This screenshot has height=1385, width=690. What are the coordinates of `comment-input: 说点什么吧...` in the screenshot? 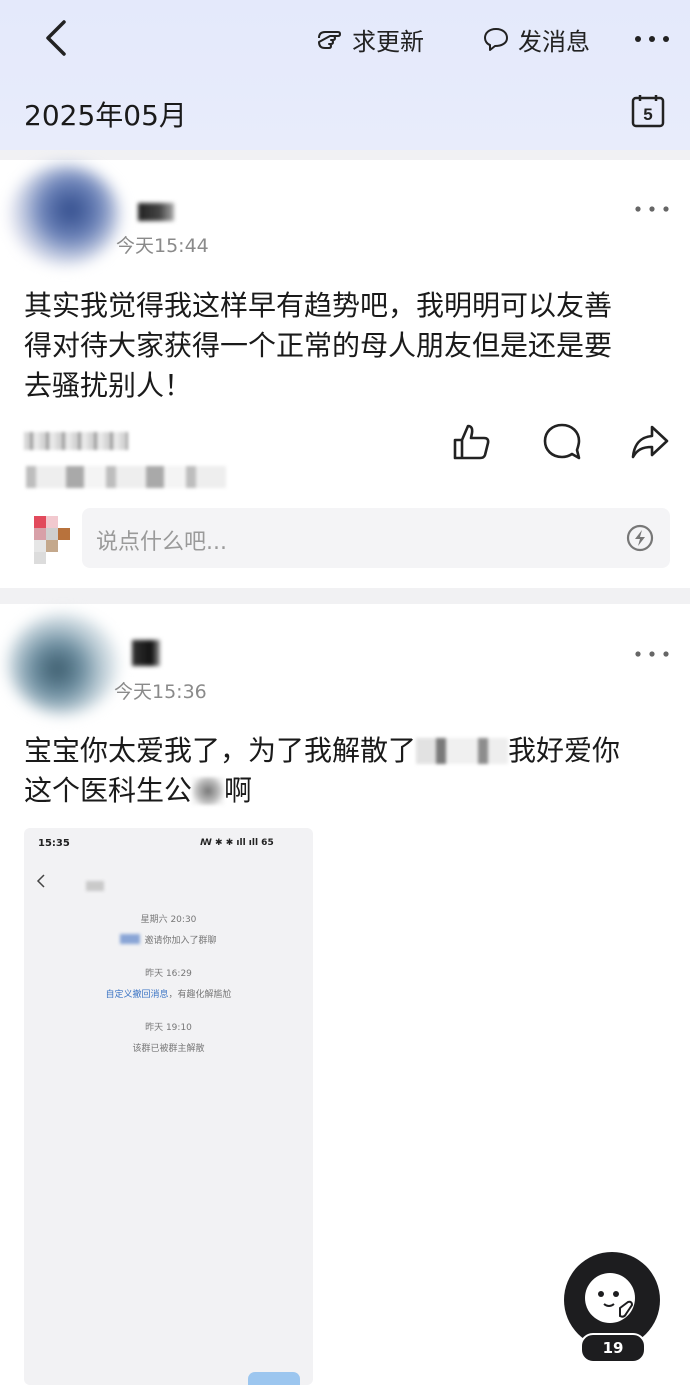 It's located at (376, 538).